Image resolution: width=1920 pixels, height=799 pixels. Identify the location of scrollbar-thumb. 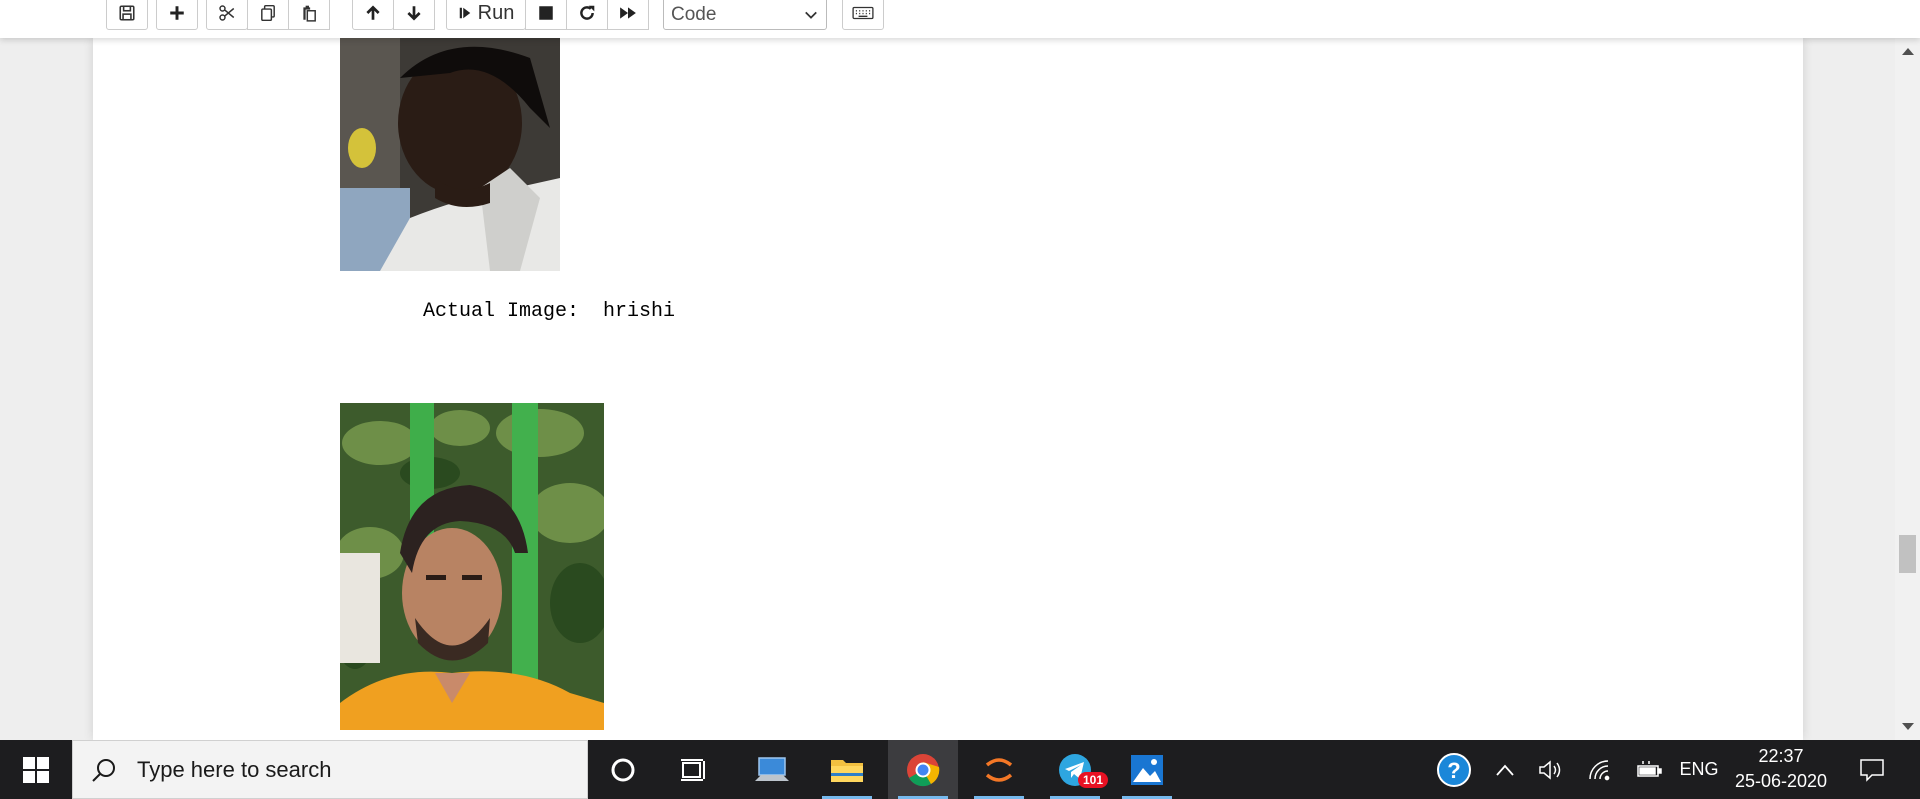
(1907, 554).